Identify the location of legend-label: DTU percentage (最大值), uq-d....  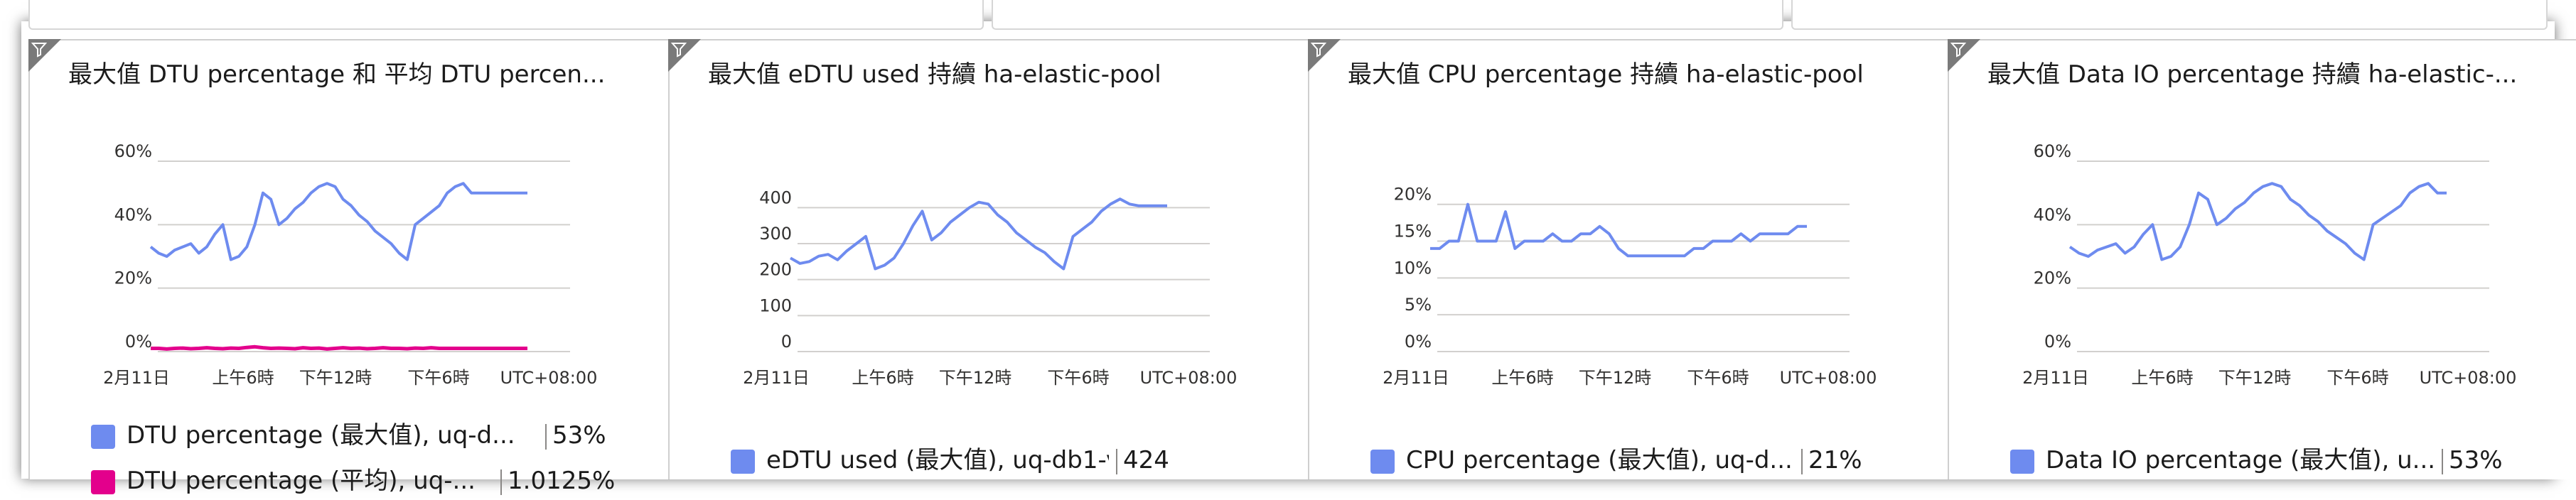
(321, 435).